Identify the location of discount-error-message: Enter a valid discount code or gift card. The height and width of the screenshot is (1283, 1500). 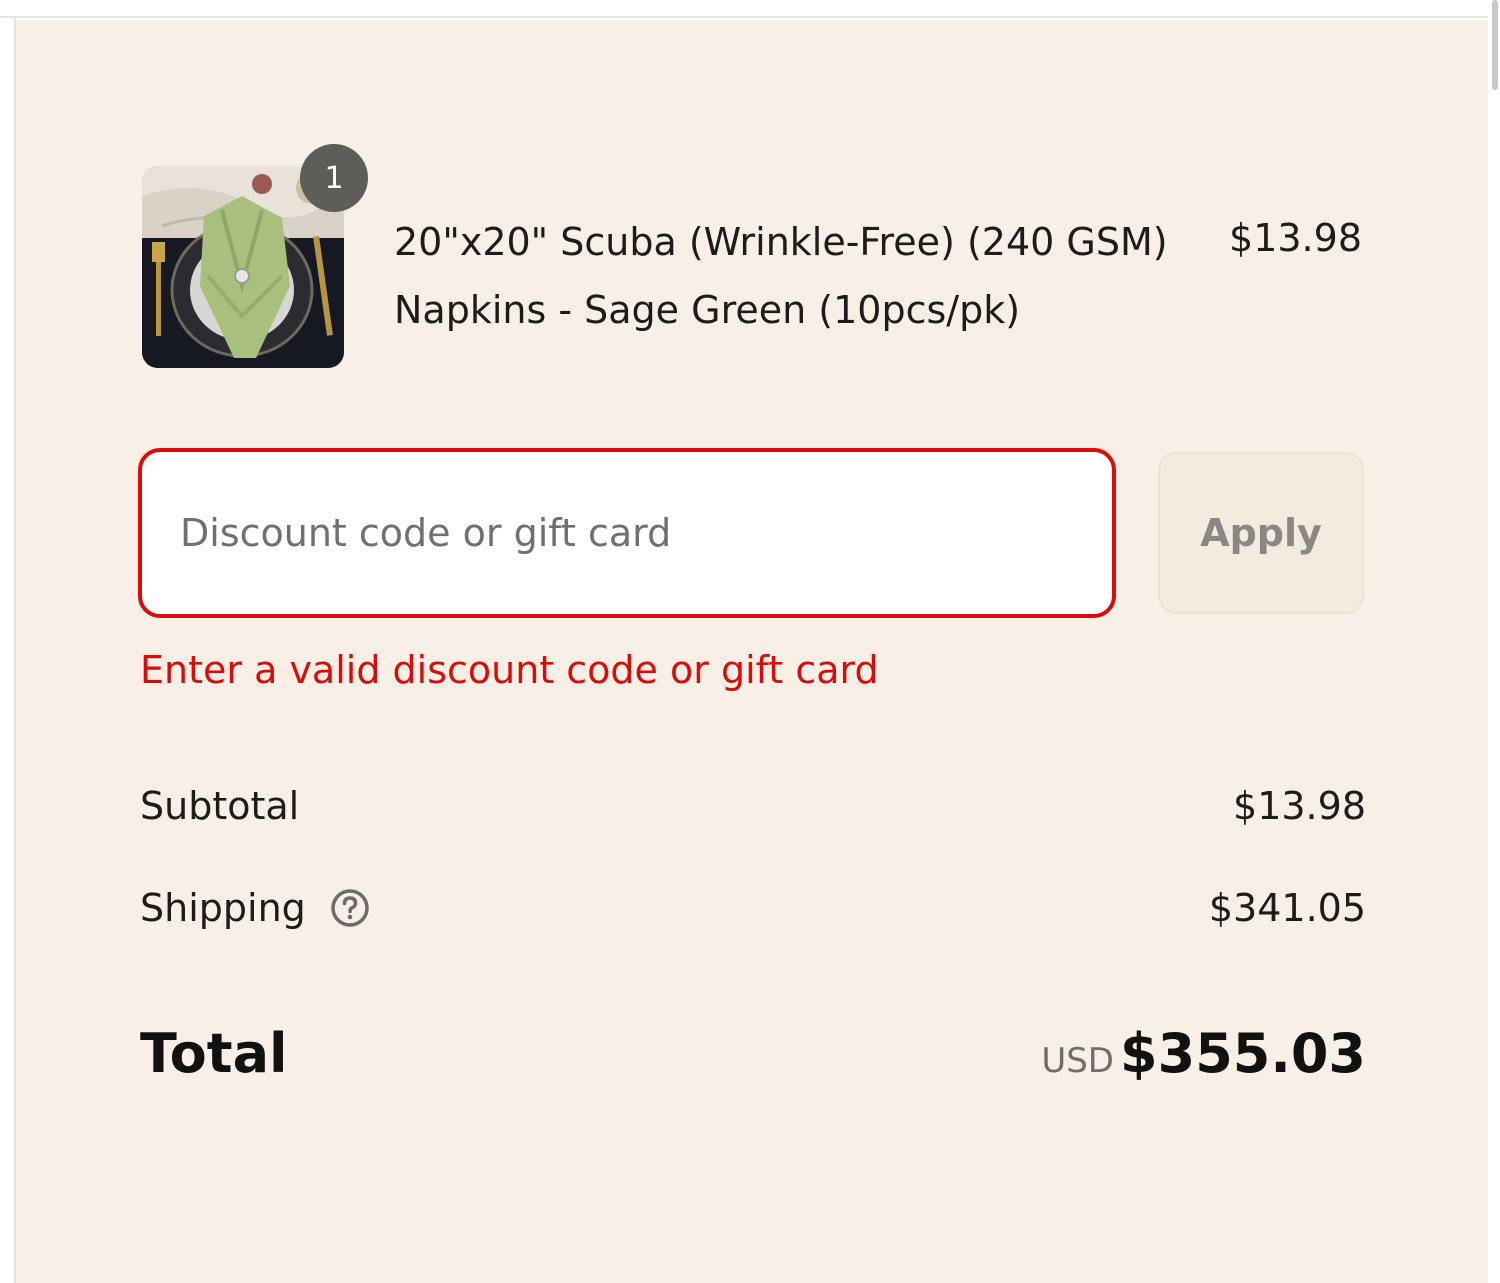
(509, 670).